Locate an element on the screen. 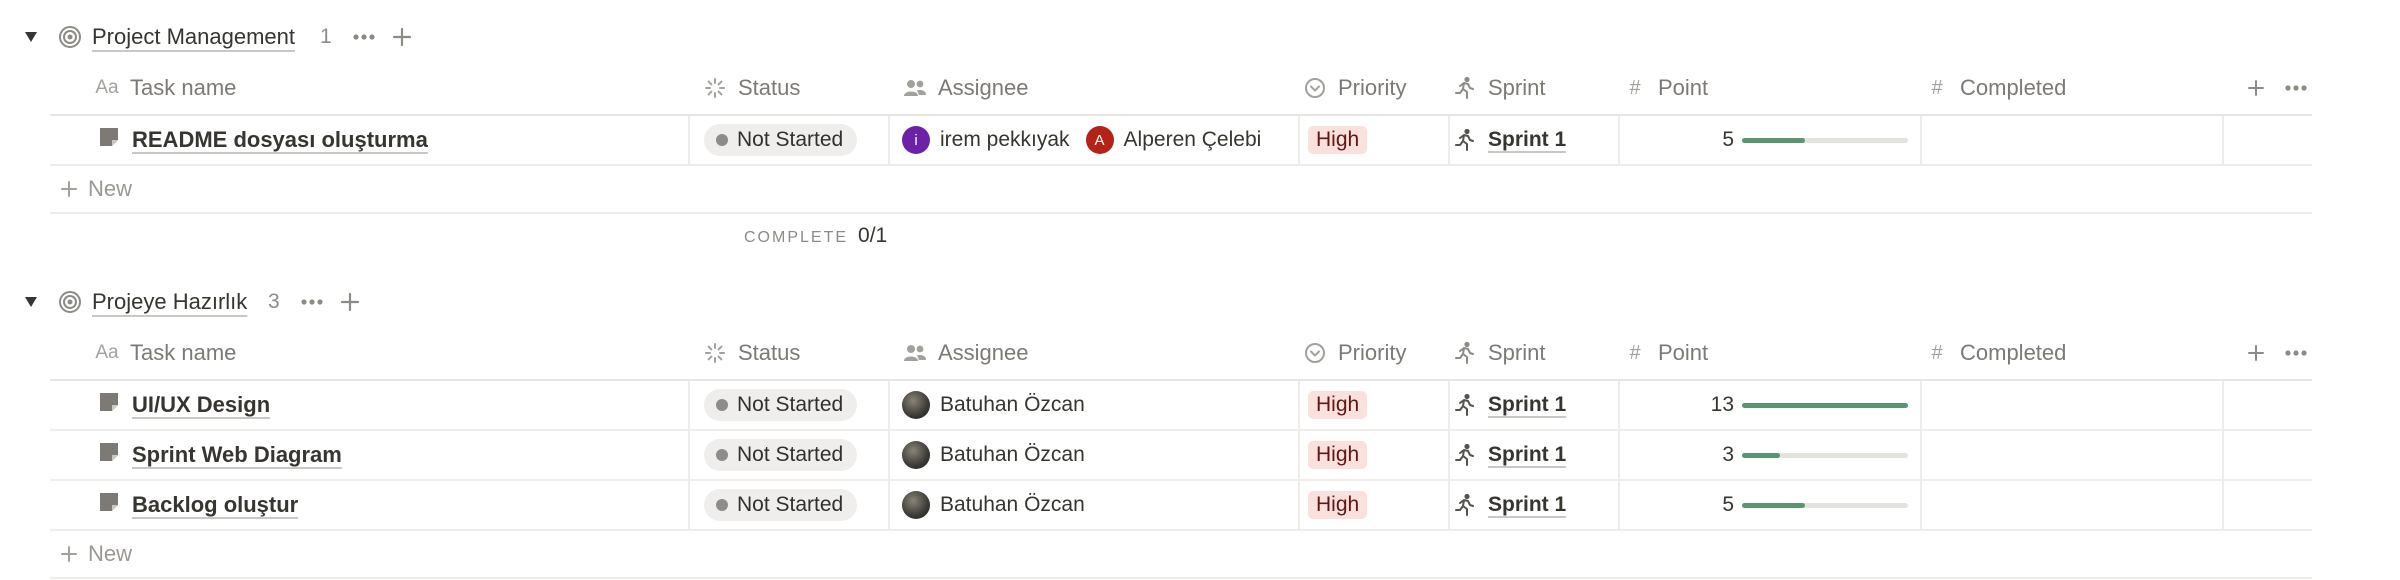  cell-task: Backlog oluştur is located at coordinates (198, 505).